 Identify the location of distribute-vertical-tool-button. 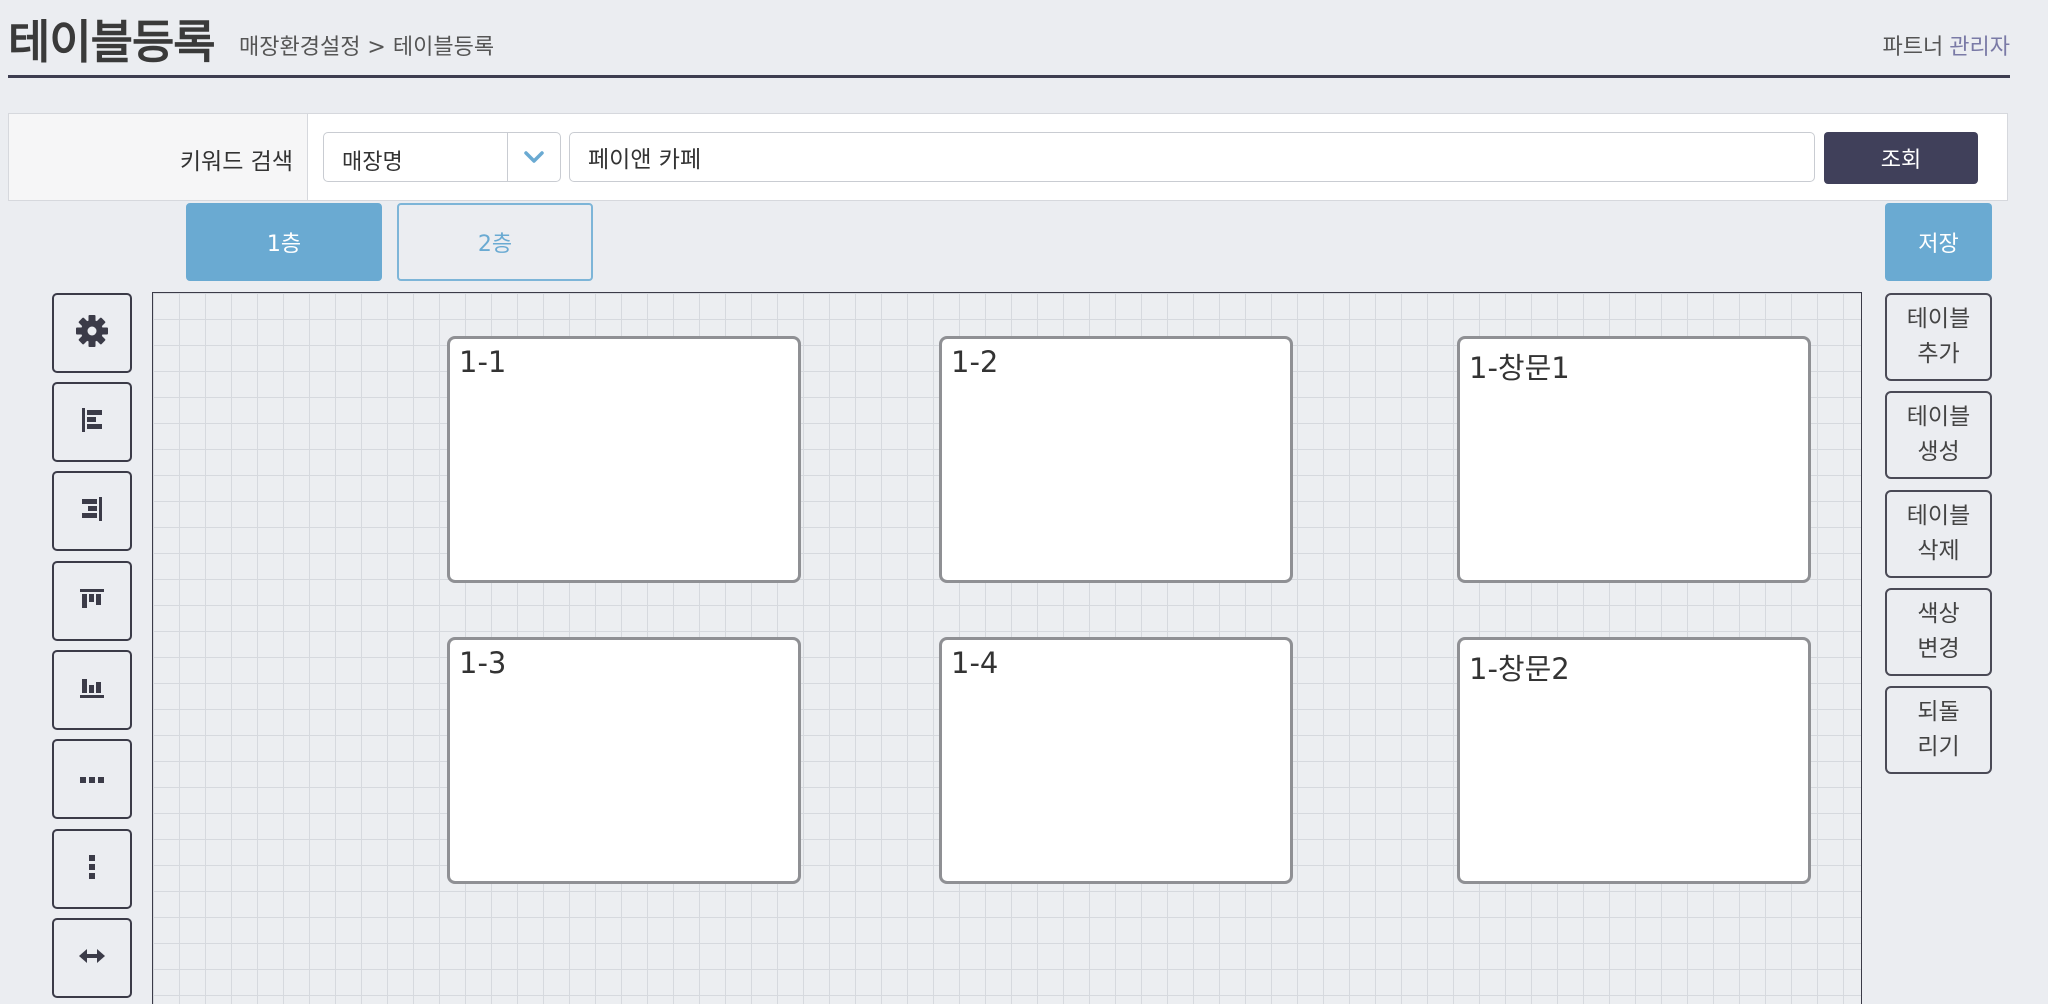
(92, 869).